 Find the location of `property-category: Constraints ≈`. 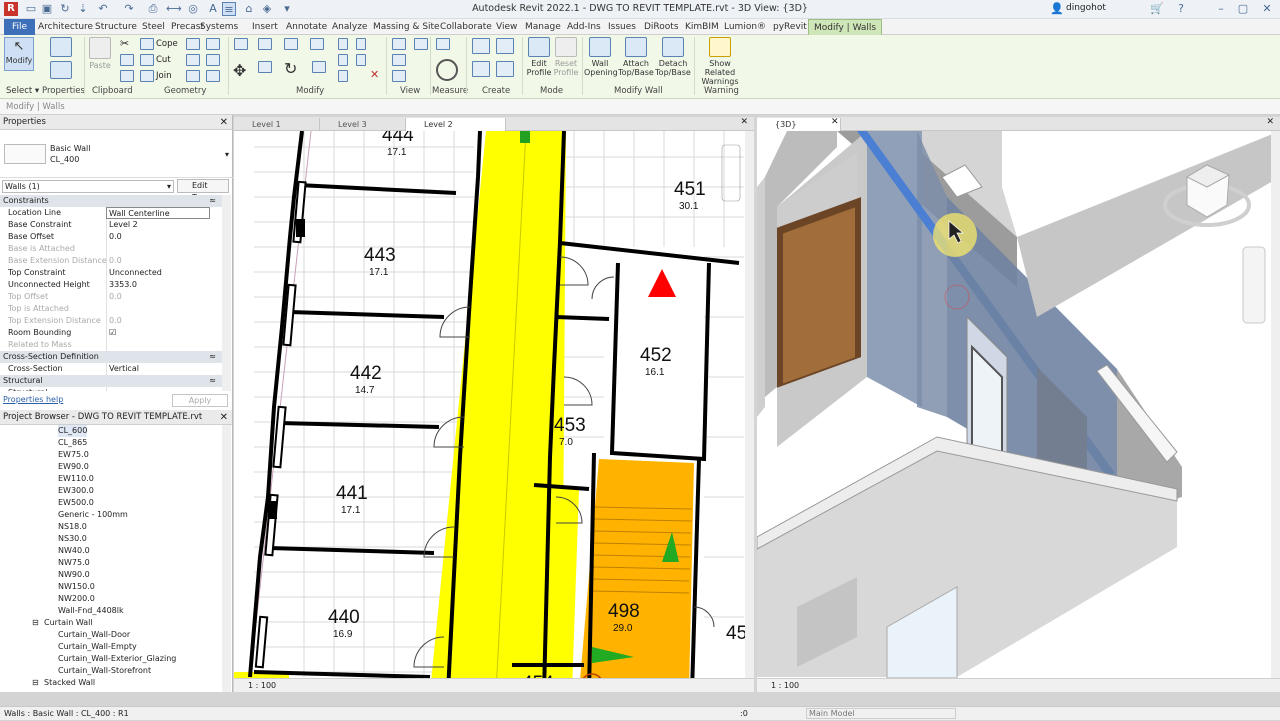

property-category: Constraints ≈ is located at coordinates (111, 201).